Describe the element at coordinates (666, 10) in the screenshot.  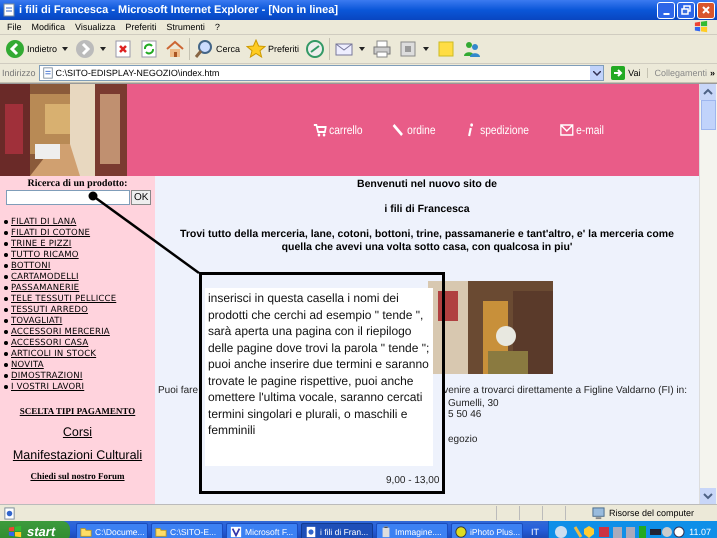
I see `minimize-button` at that location.